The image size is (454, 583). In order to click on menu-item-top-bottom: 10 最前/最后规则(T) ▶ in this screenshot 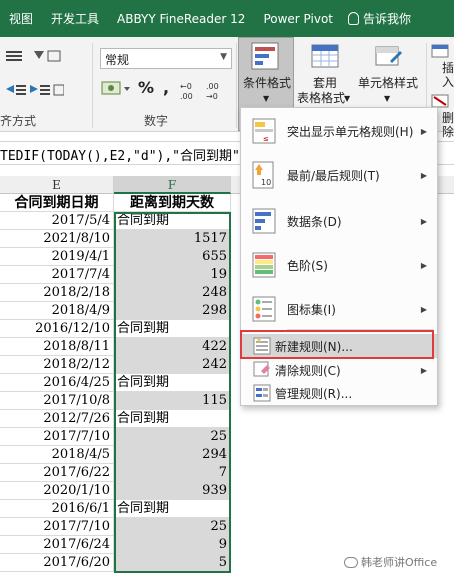, I will do `click(339, 175)`.